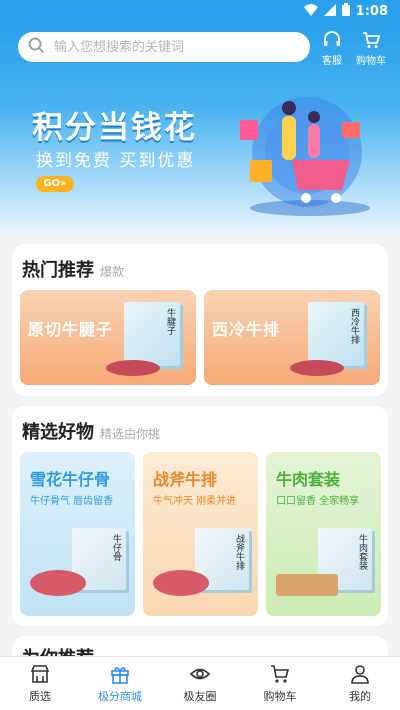 The width and height of the screenshot is (400, 710). I want to click on customer-service-button: 客服, so click(332, 48).